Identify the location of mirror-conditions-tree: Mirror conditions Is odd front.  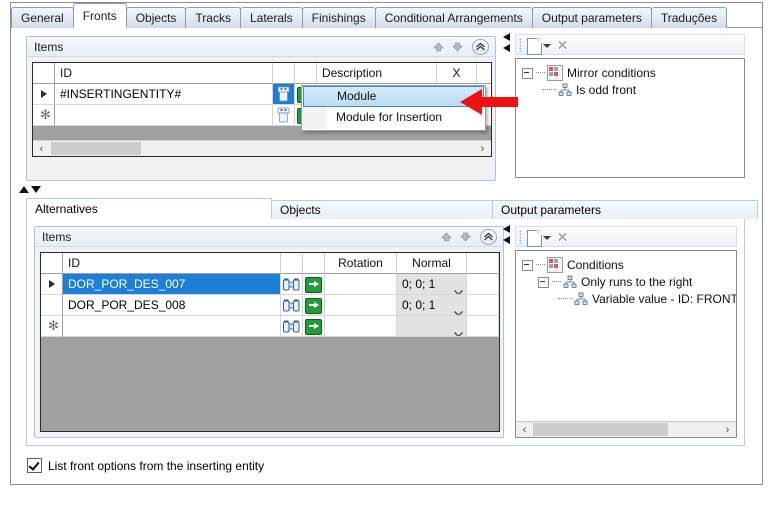
(630, 118).